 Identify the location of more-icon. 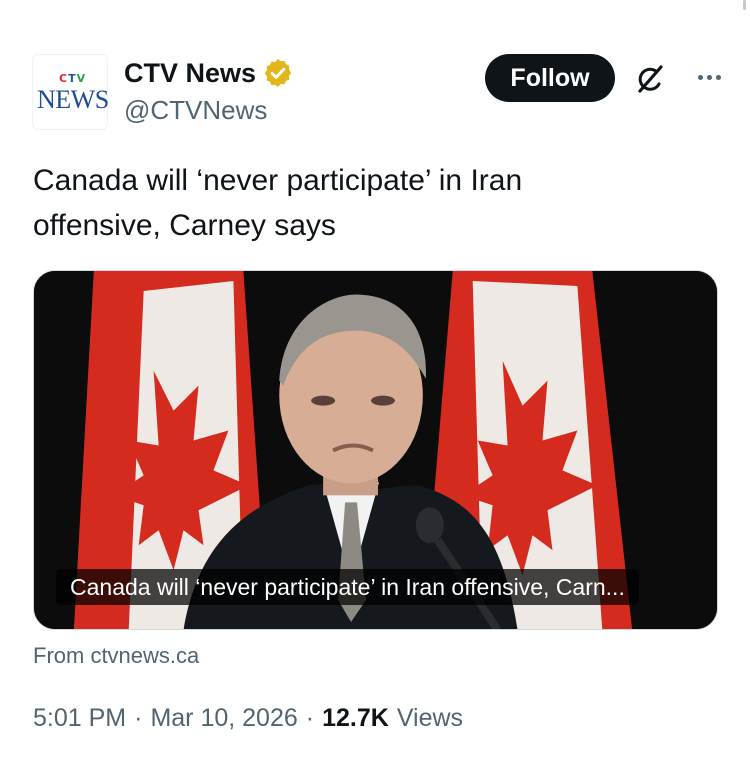
(709, 77).